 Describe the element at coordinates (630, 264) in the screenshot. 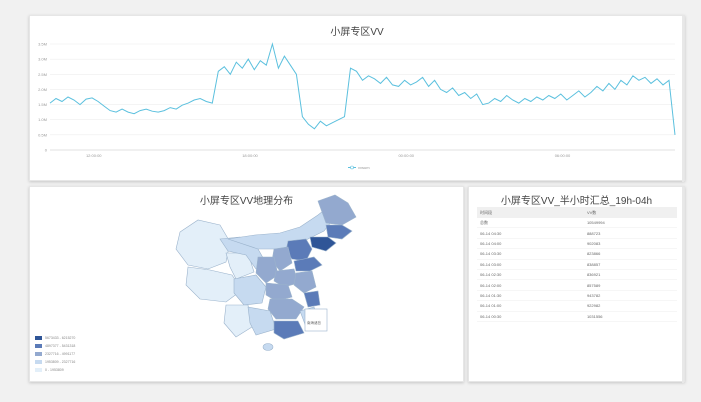

I see `table-cell: 838857` at that location.